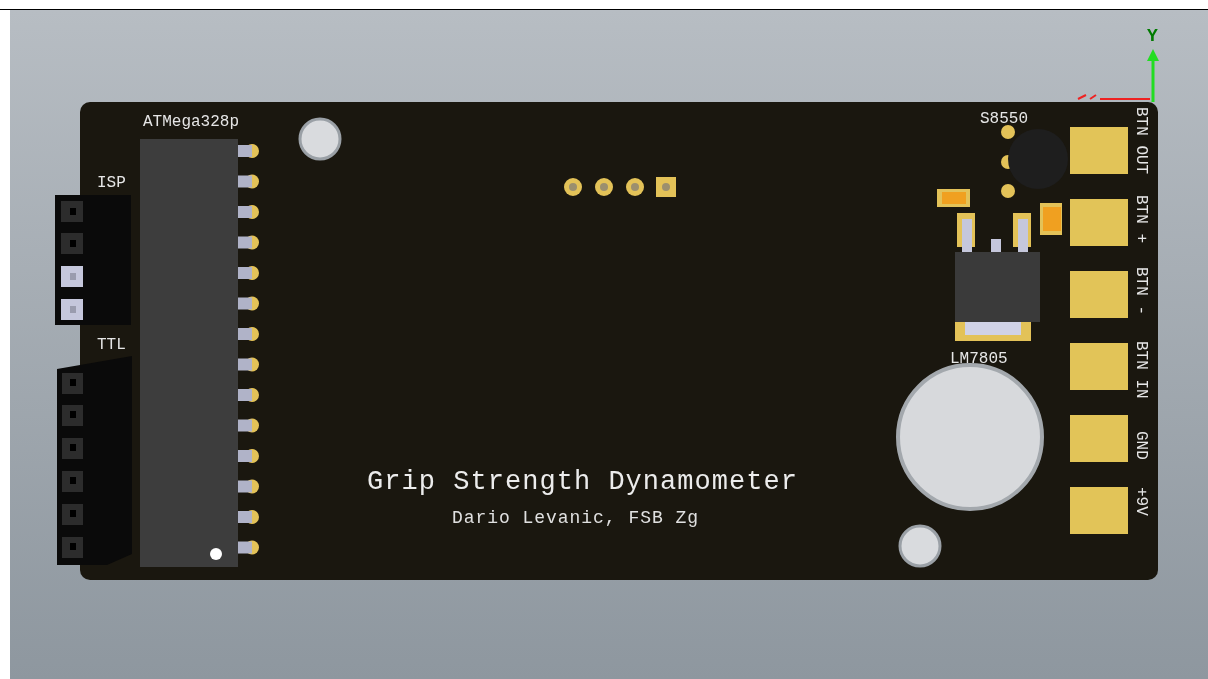 Image resolution: width=1208 pixels, height=679 pixels. What do you see at coordinates (1141, 219) in the screenshot?
I see `terminal-label: BTN +` at bounding box center [1141, 219].